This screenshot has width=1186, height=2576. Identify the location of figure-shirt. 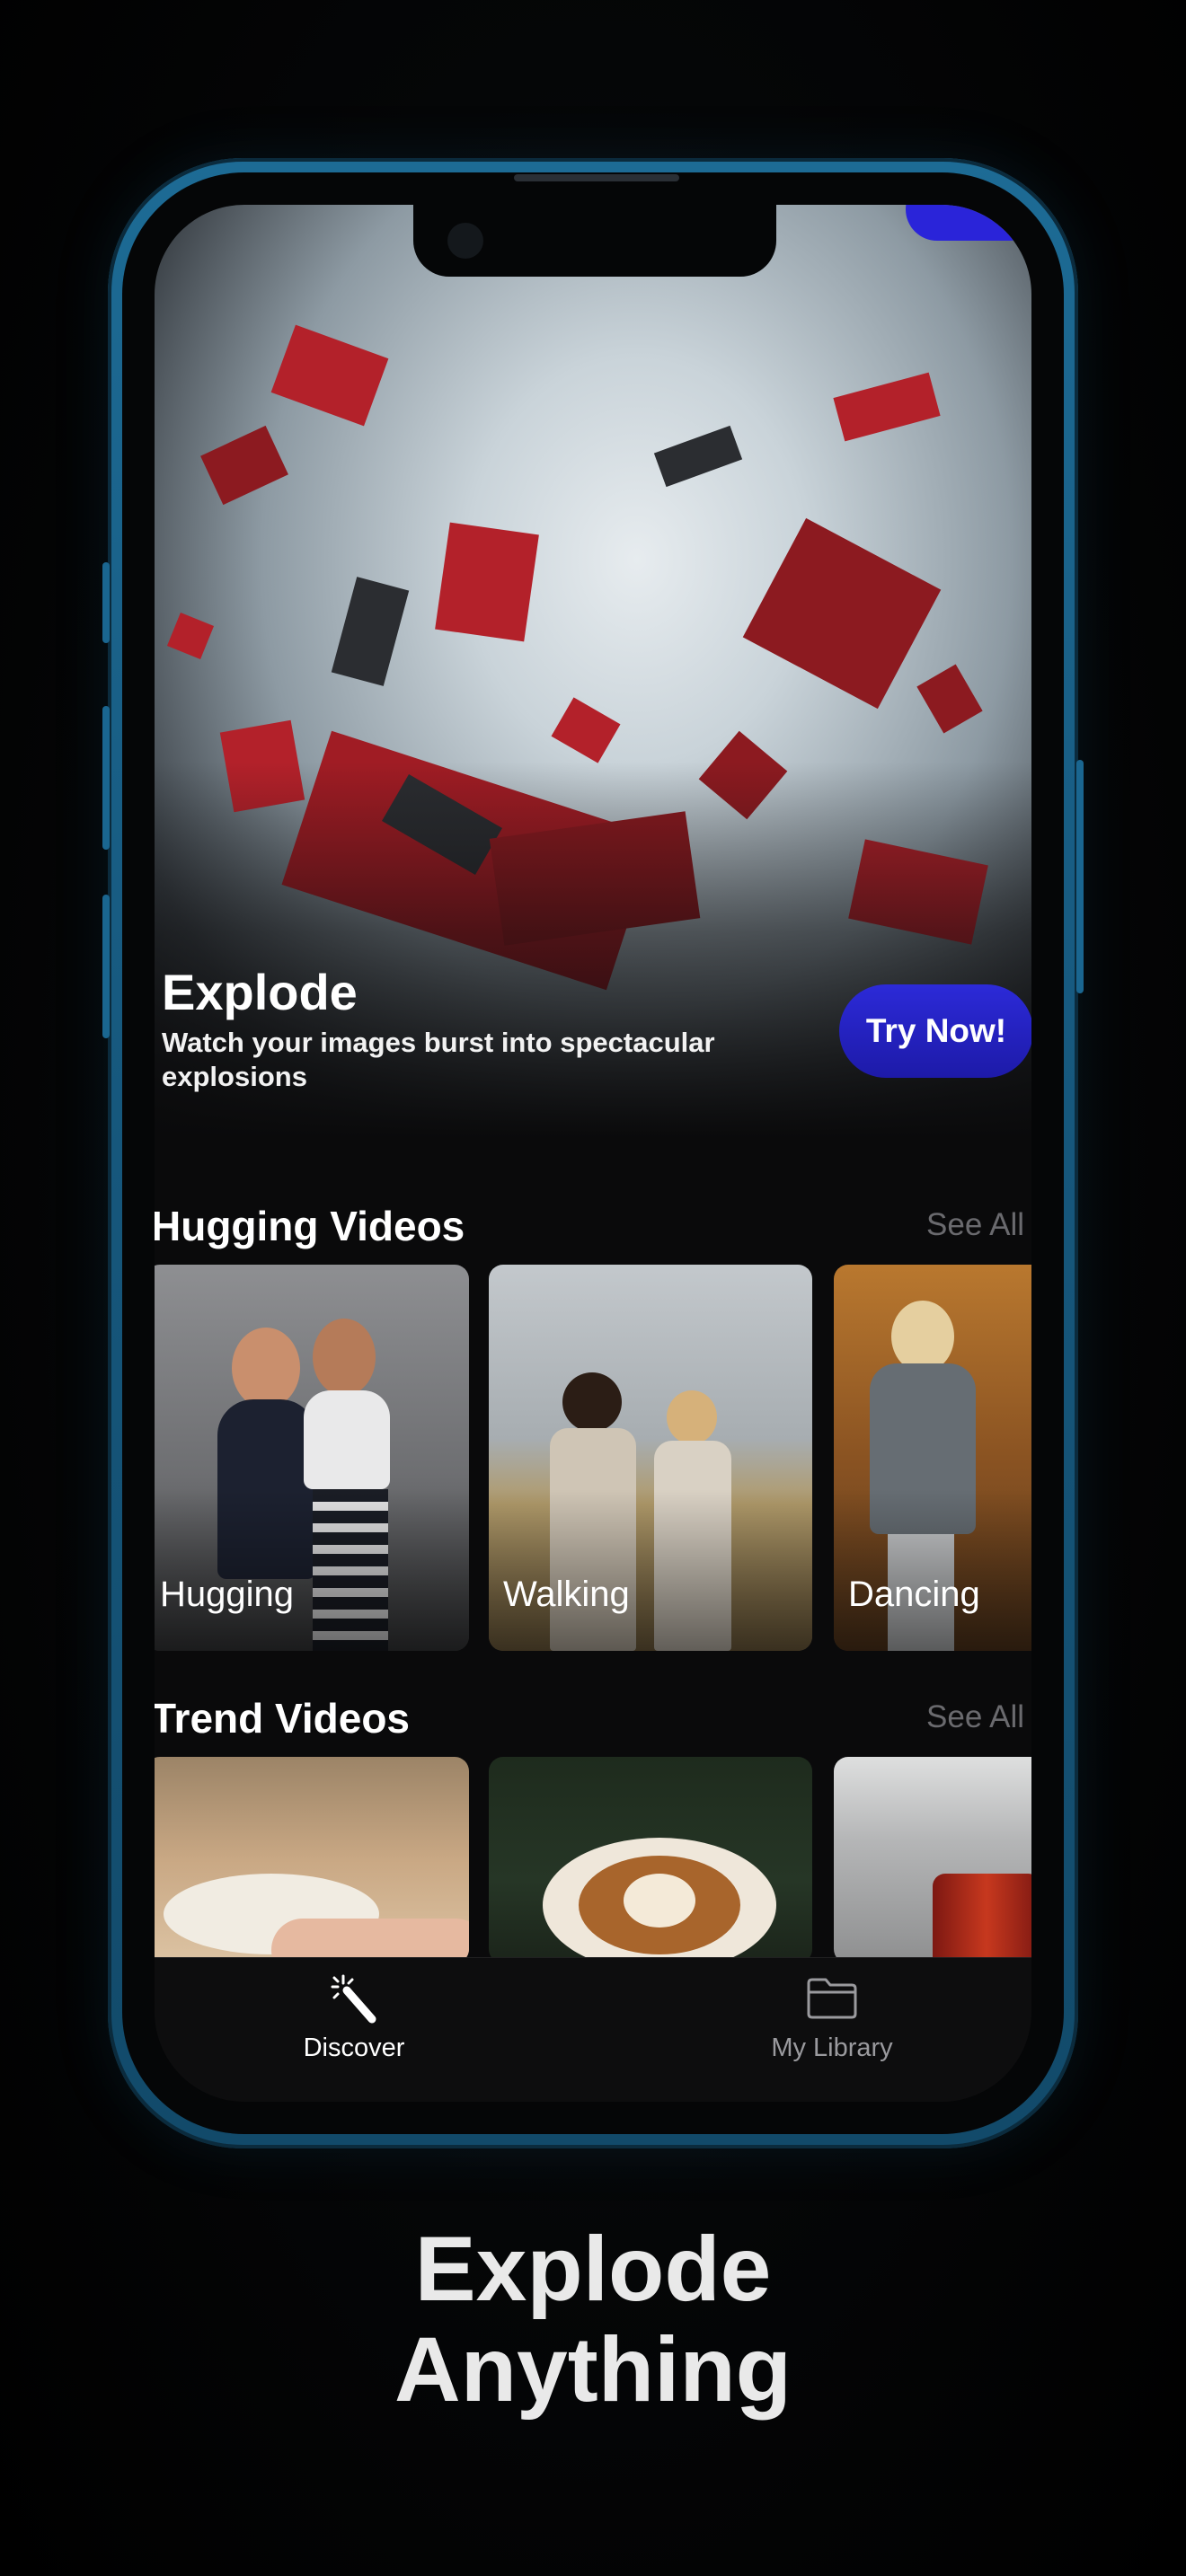
(347, 1439).